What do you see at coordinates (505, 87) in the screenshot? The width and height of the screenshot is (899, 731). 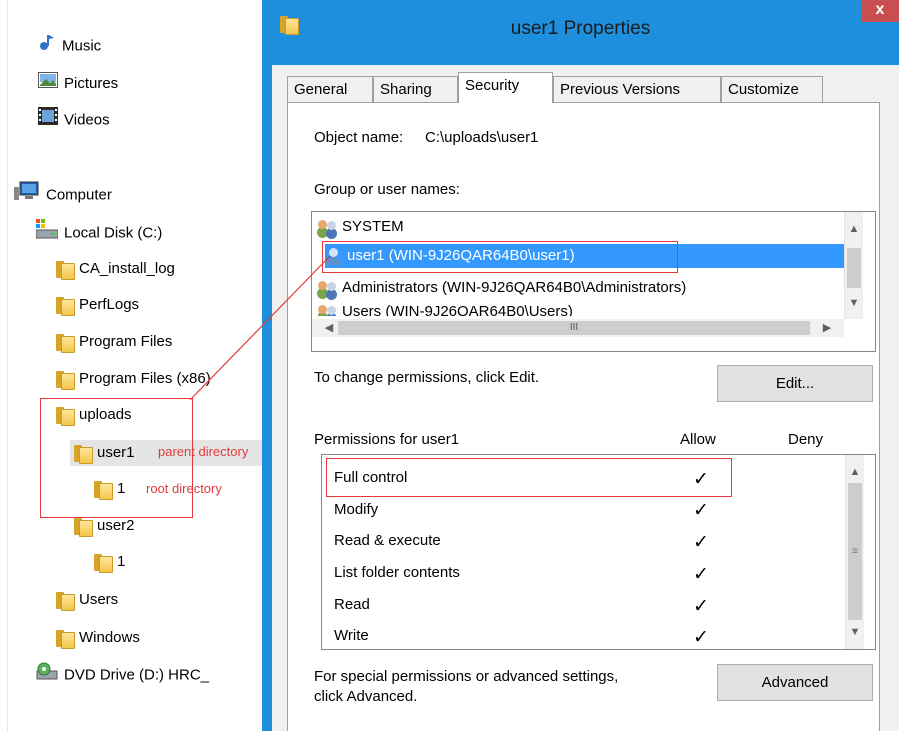 I see `tab-security: Security` at bounding box center [505, 87].